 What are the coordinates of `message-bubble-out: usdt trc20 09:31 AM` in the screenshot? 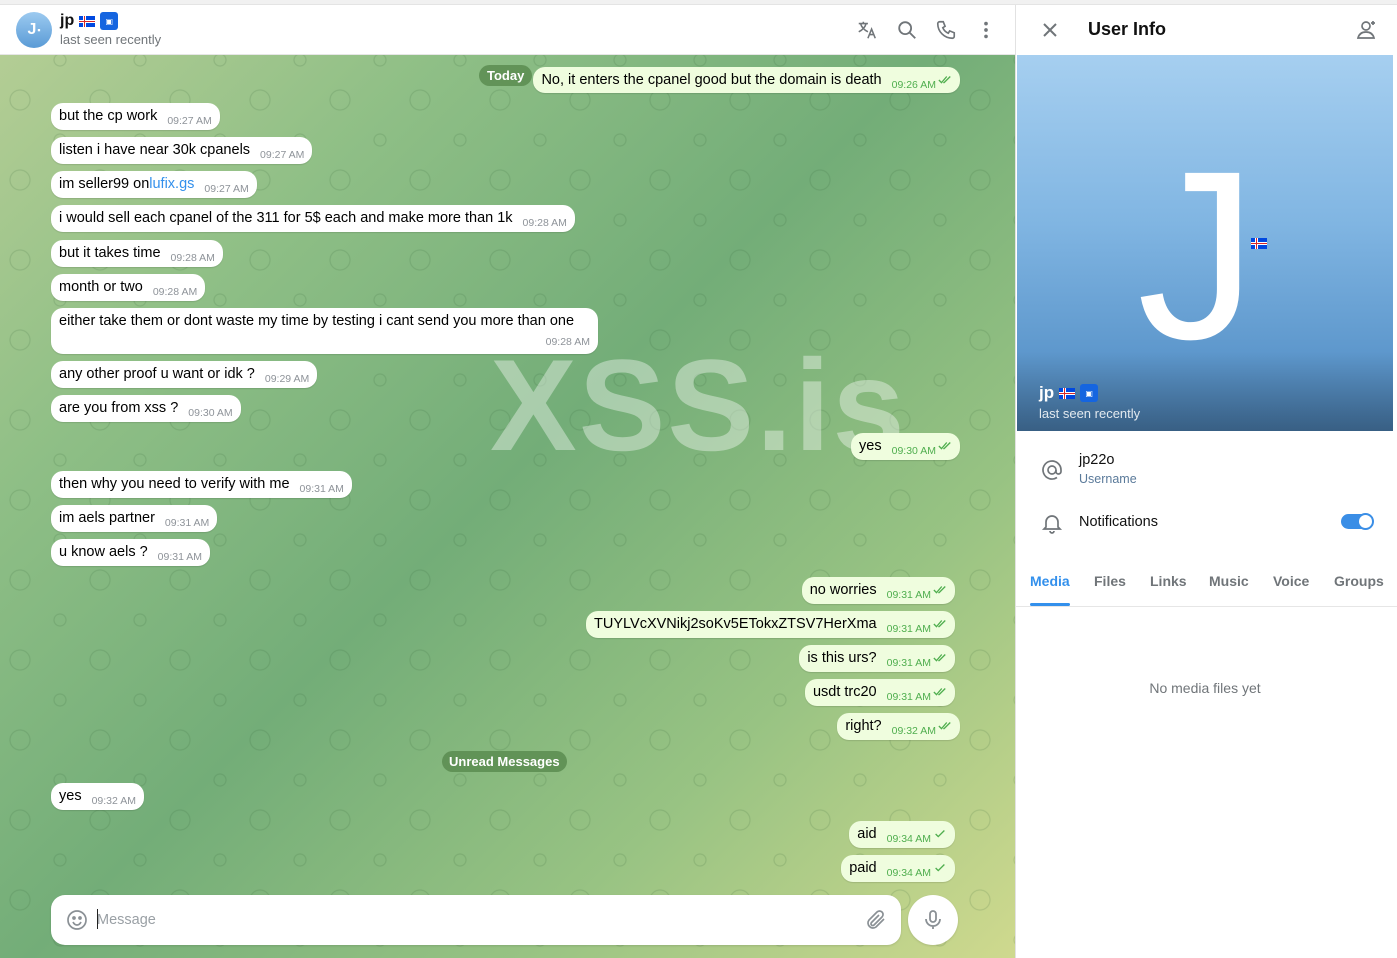 It's located at (879, 692).